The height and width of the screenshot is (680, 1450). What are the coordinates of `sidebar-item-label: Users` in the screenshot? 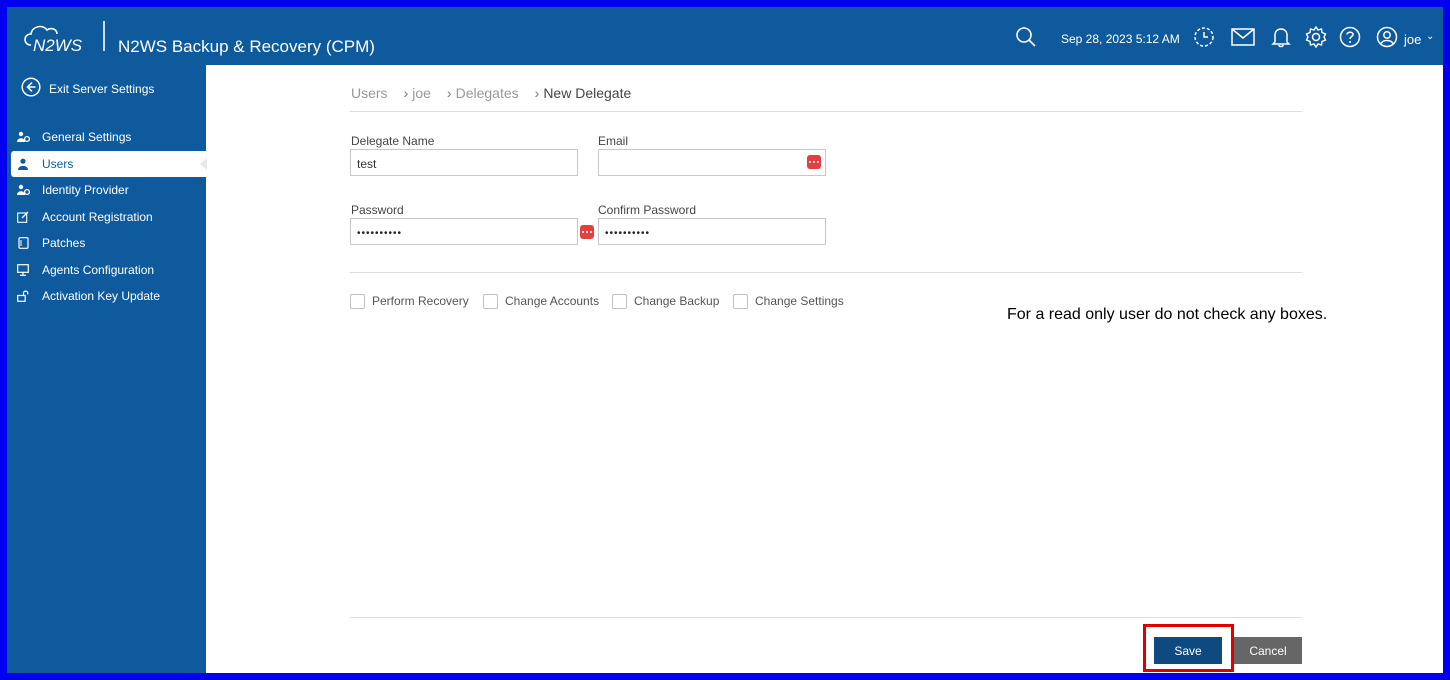 It's located at (58, 164).